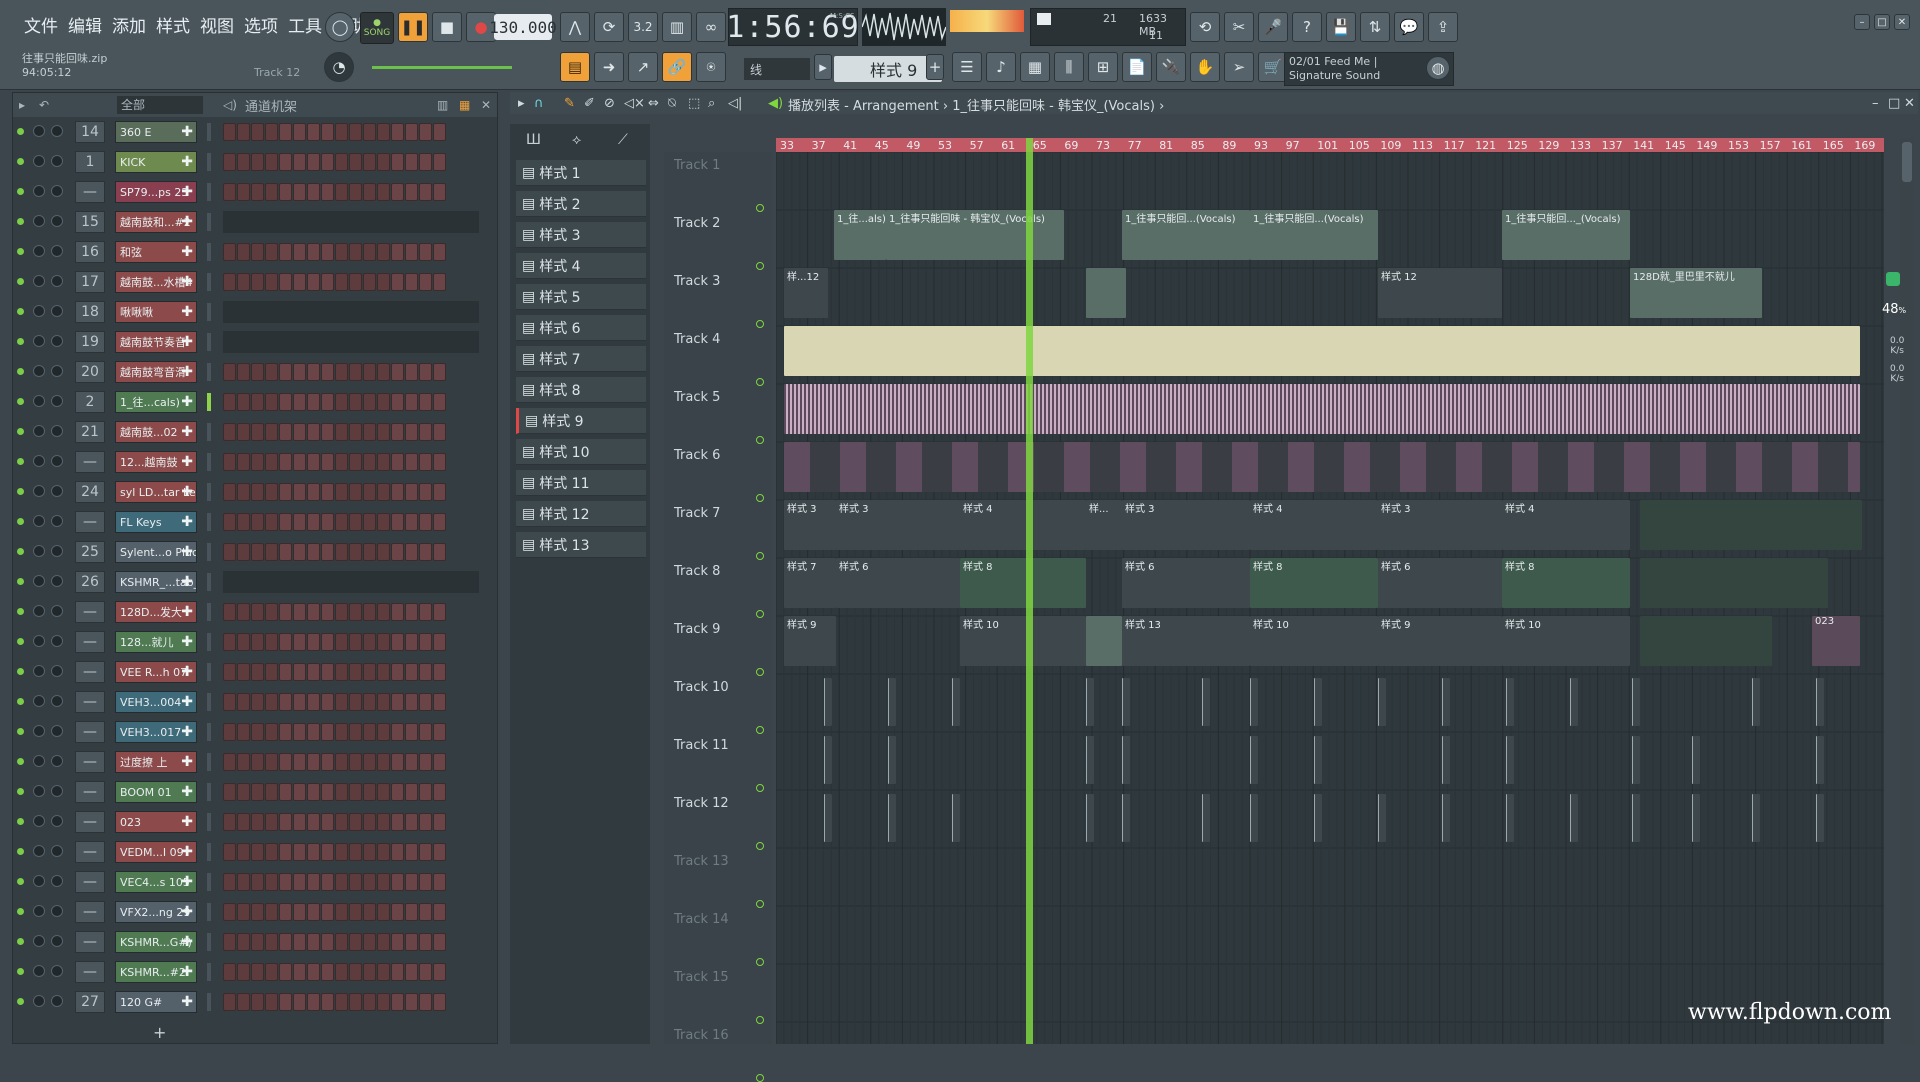 The height and width of the screenshot is (1082, 1920). What do you see at coordinates (156, 522) in the screenshot?
I see `channel-name-button: FL Keys ✚` at bounding box center [156, 522].